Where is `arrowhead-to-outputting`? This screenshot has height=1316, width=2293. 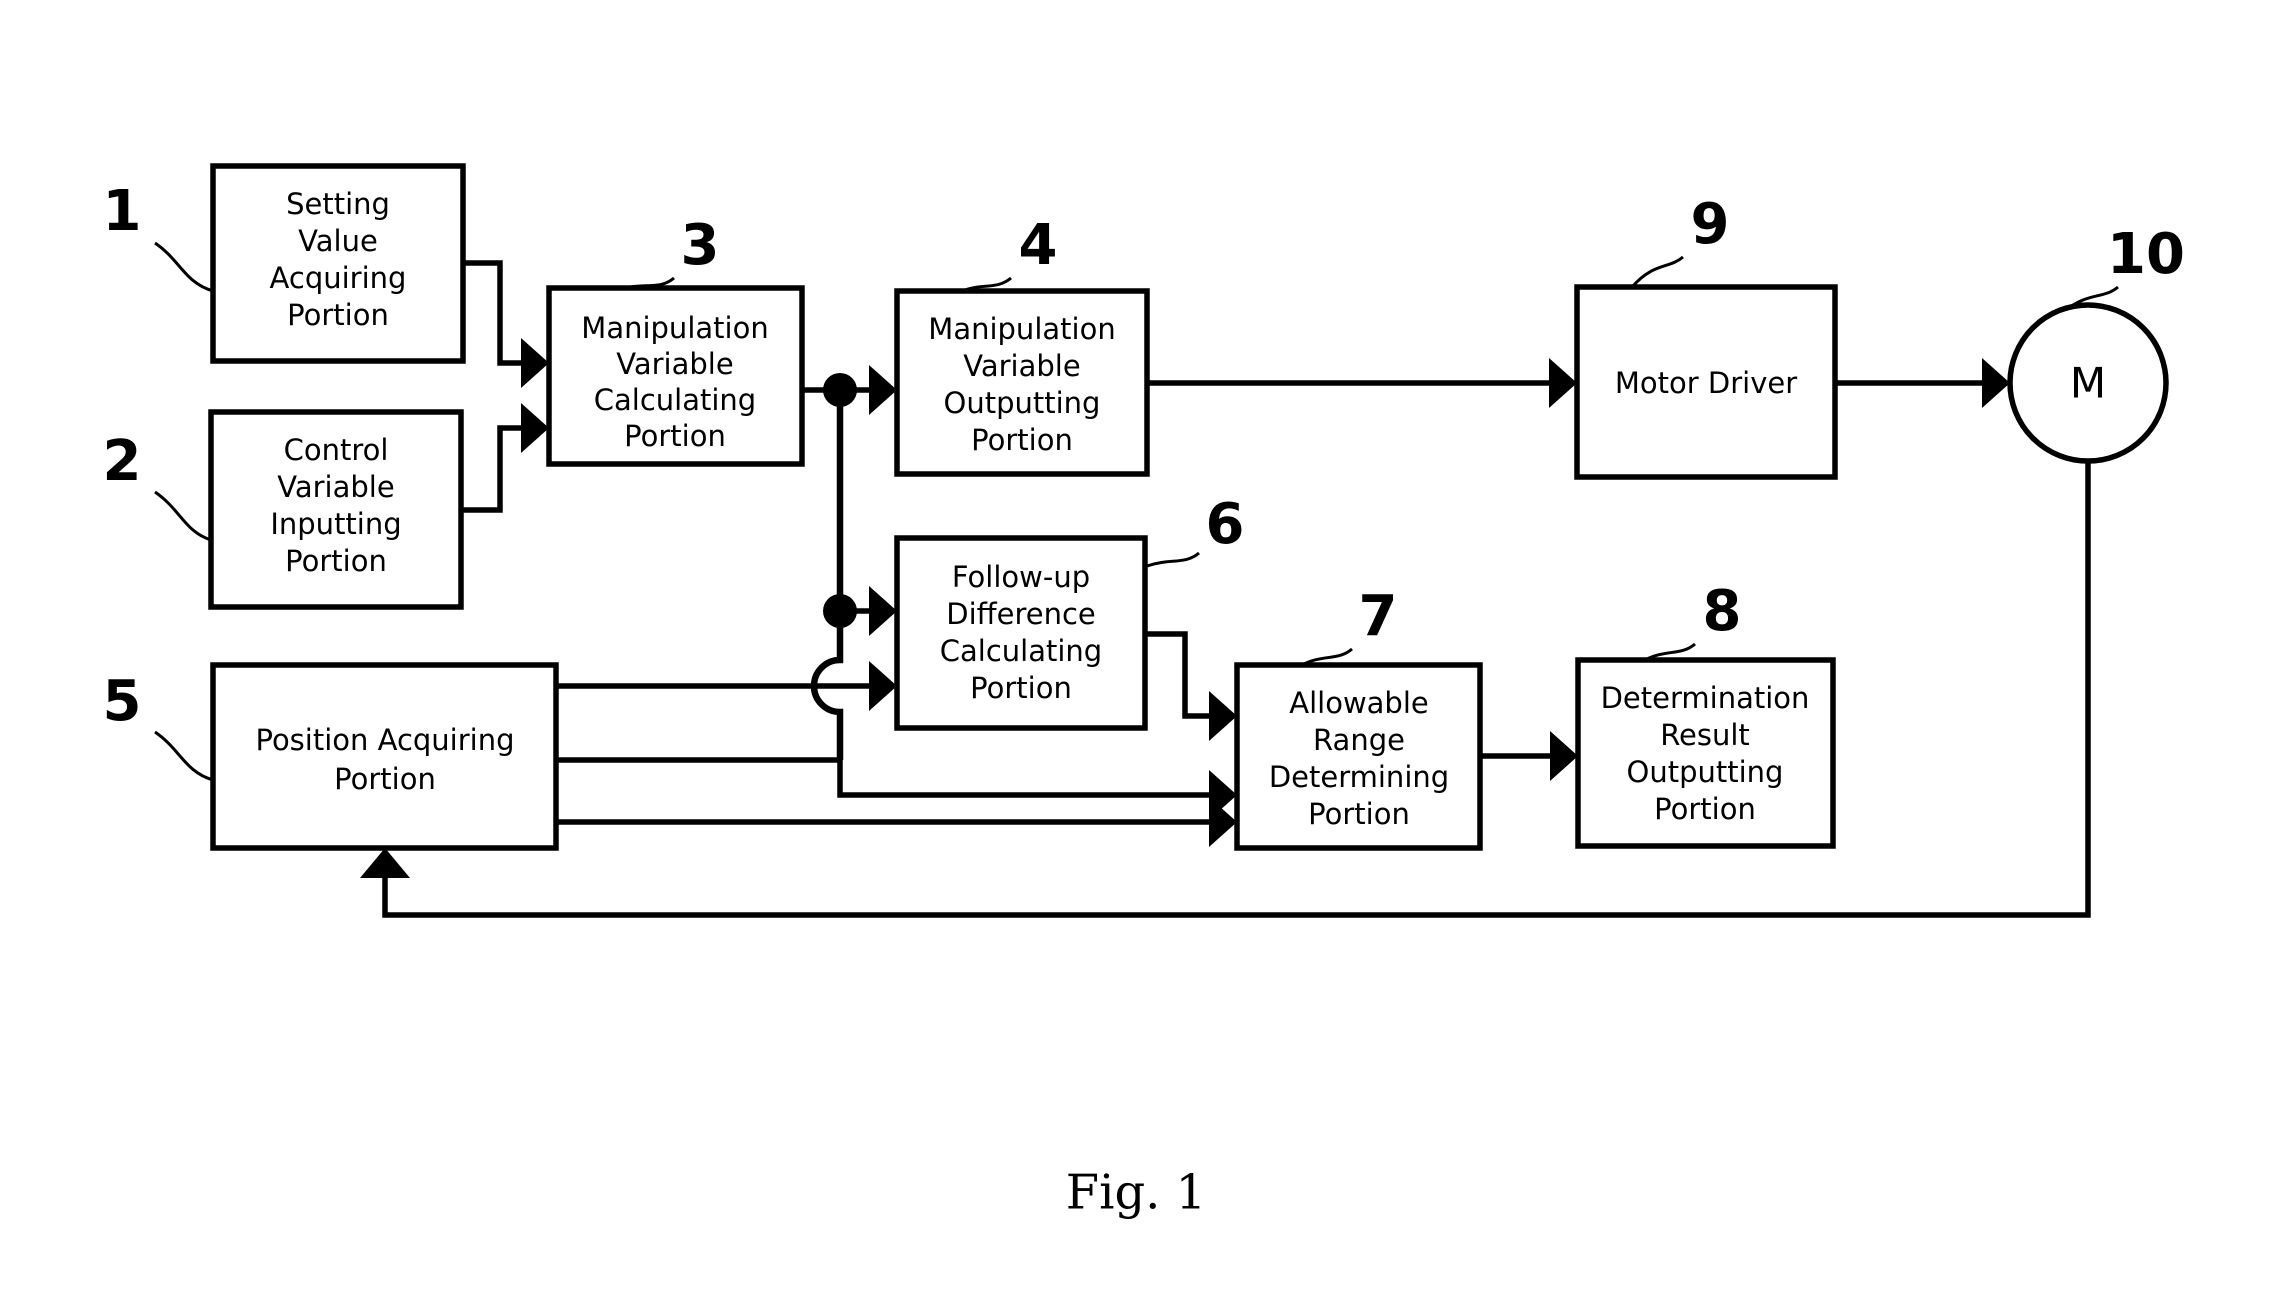
arrowhead-to-outputting is located at coordinates (883, 390).